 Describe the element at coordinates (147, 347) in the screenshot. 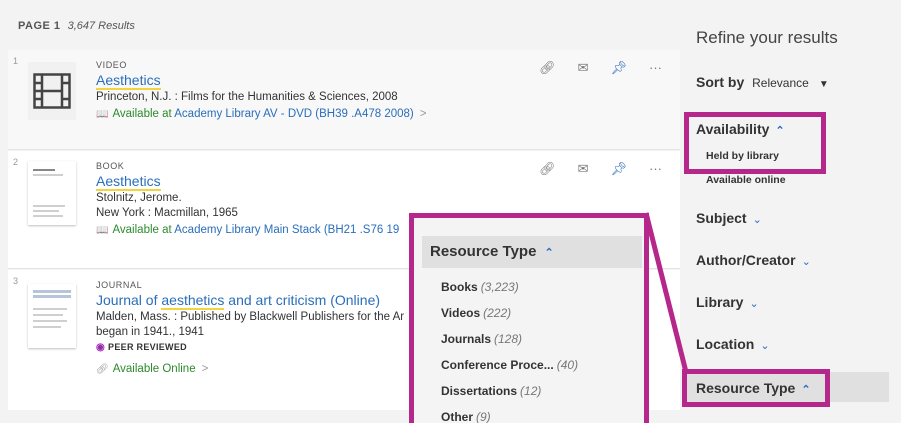

I see `peer-reviewed-label: PEER REVIEWED` at that location.